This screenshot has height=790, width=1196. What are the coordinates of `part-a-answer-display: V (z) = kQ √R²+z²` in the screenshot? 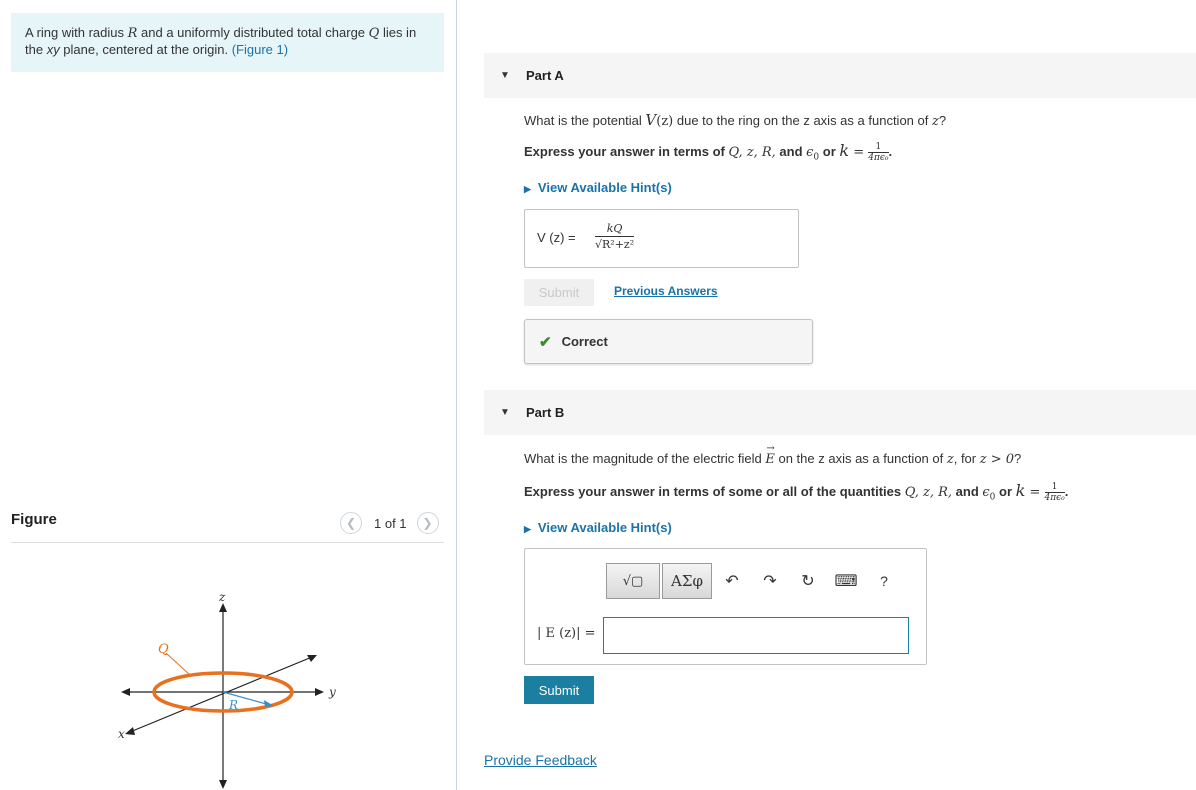 It's located at (661, 238).